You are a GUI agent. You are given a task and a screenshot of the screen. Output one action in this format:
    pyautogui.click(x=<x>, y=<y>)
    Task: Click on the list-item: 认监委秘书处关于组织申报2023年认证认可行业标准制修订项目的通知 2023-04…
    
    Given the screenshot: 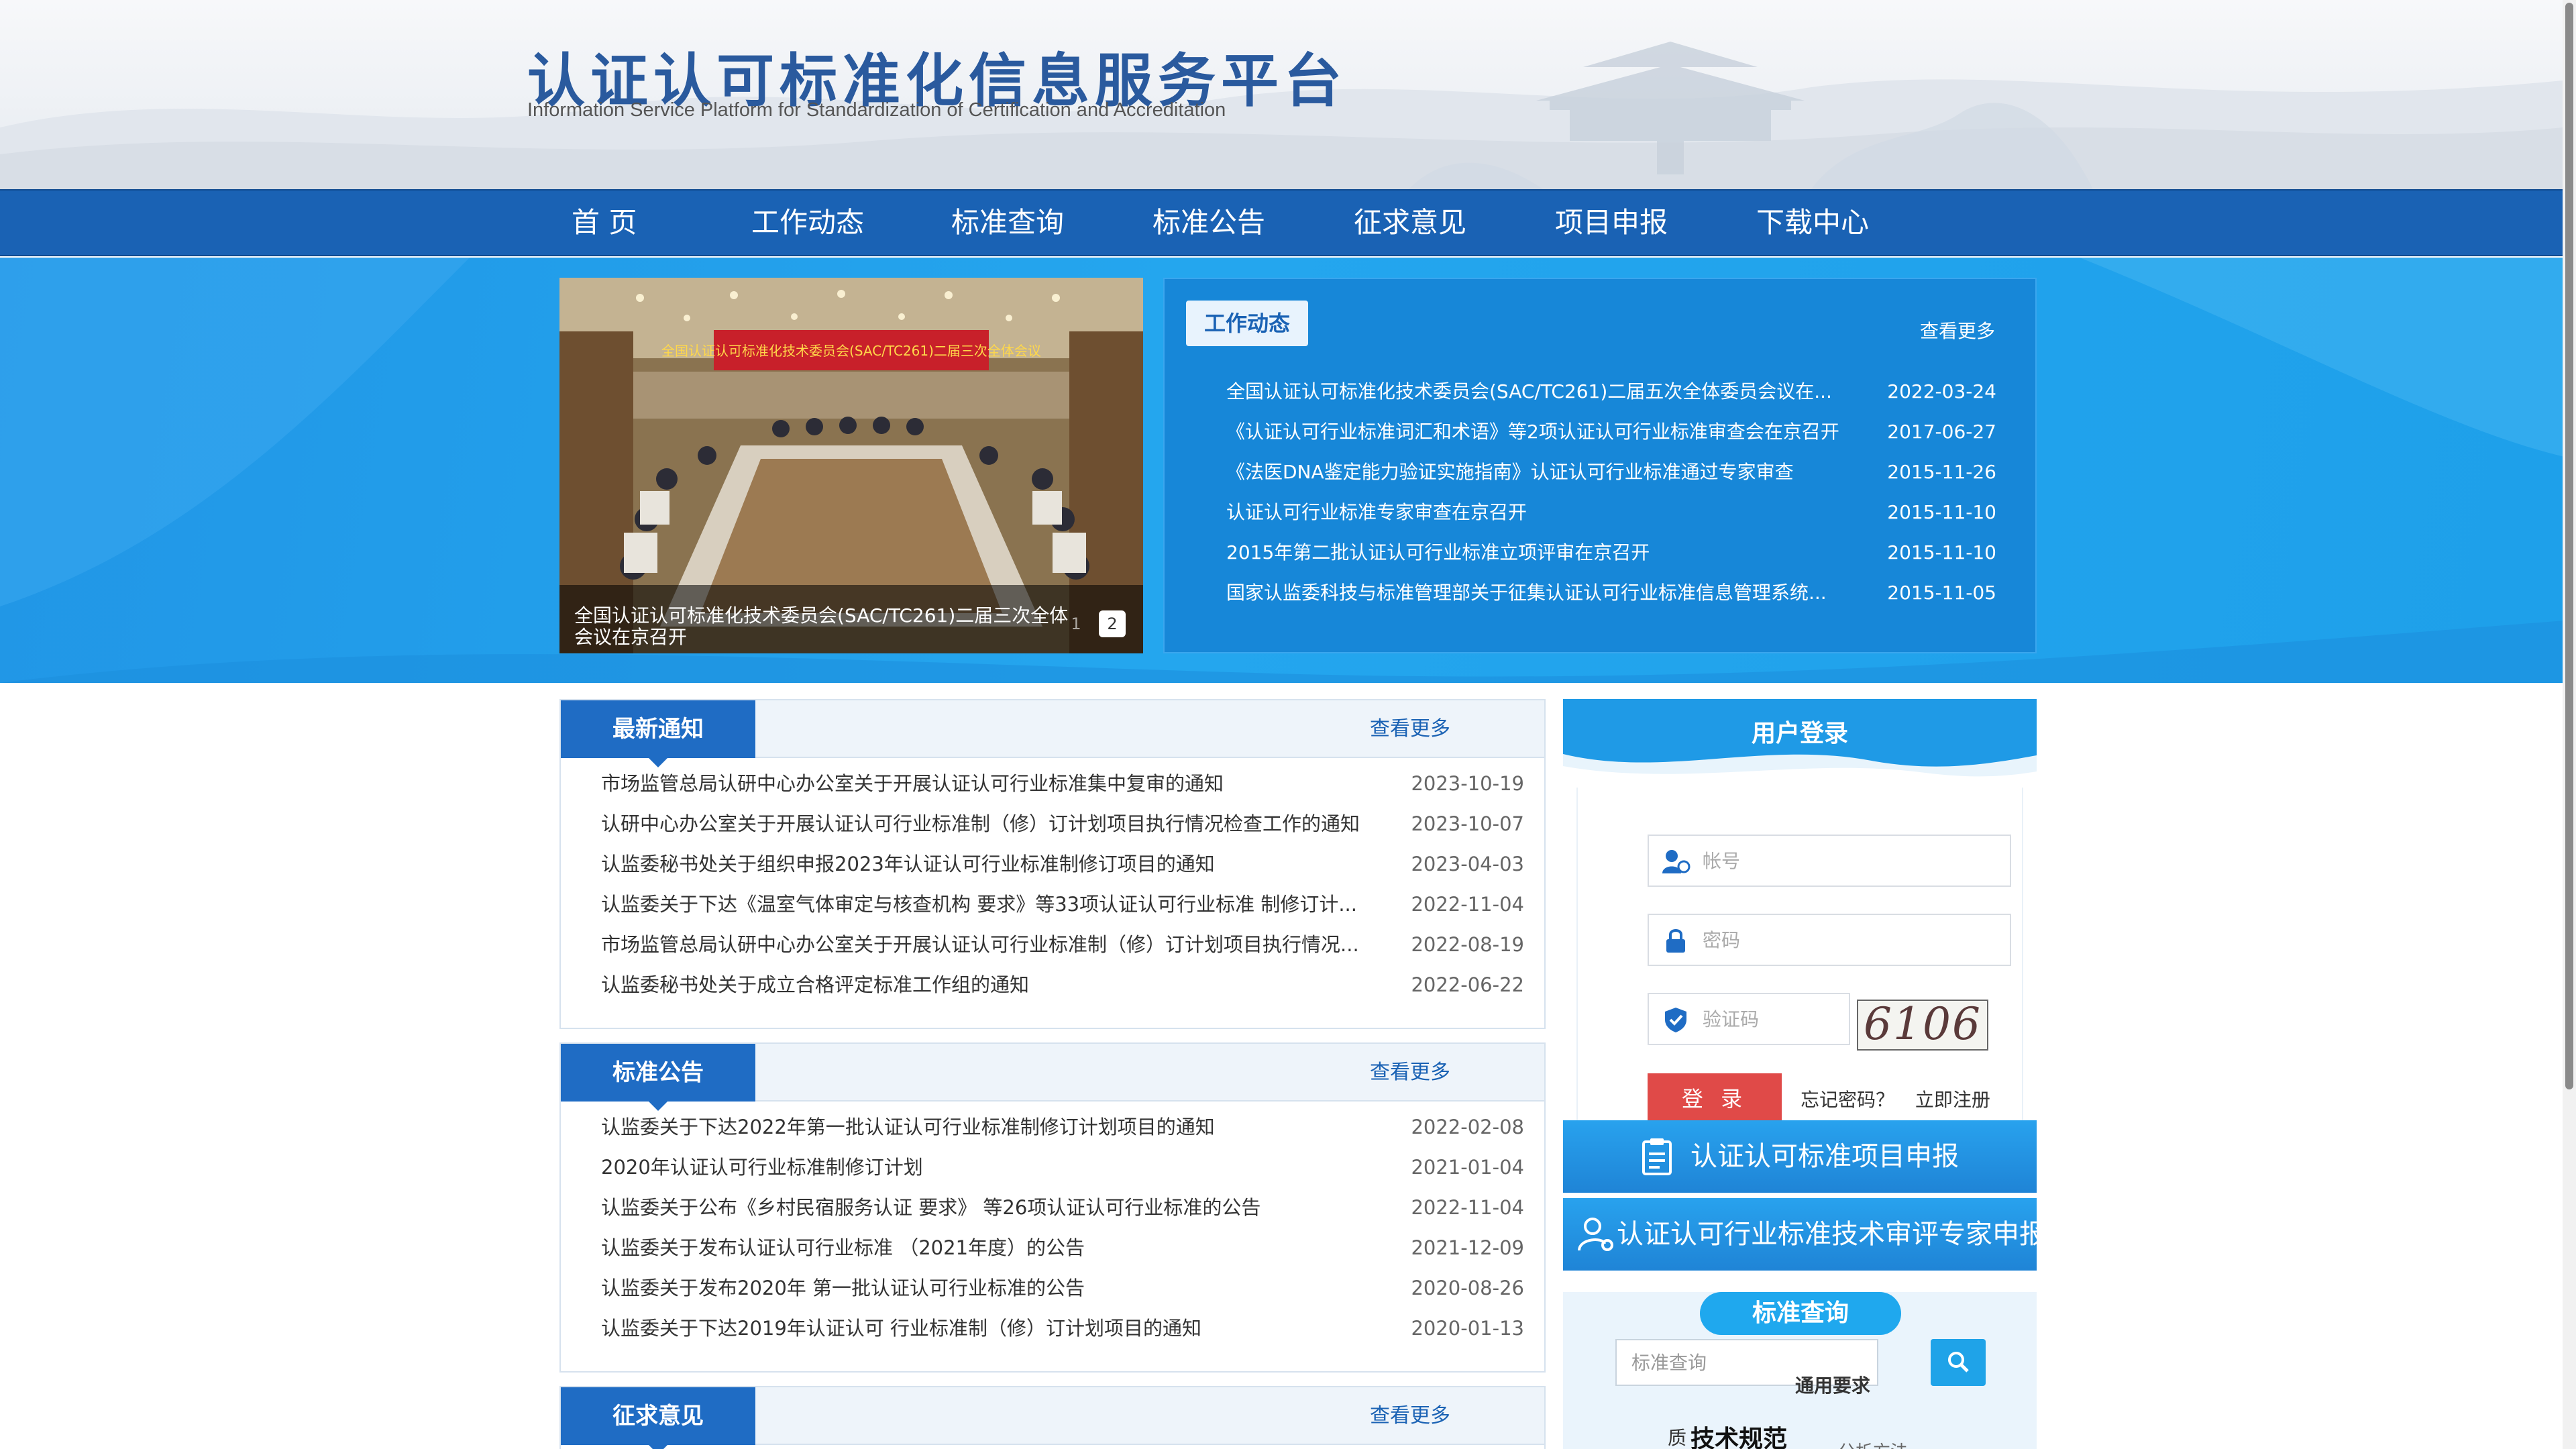 What is the action you would take?
    pyautogui.click(x=1052, y=864)
    